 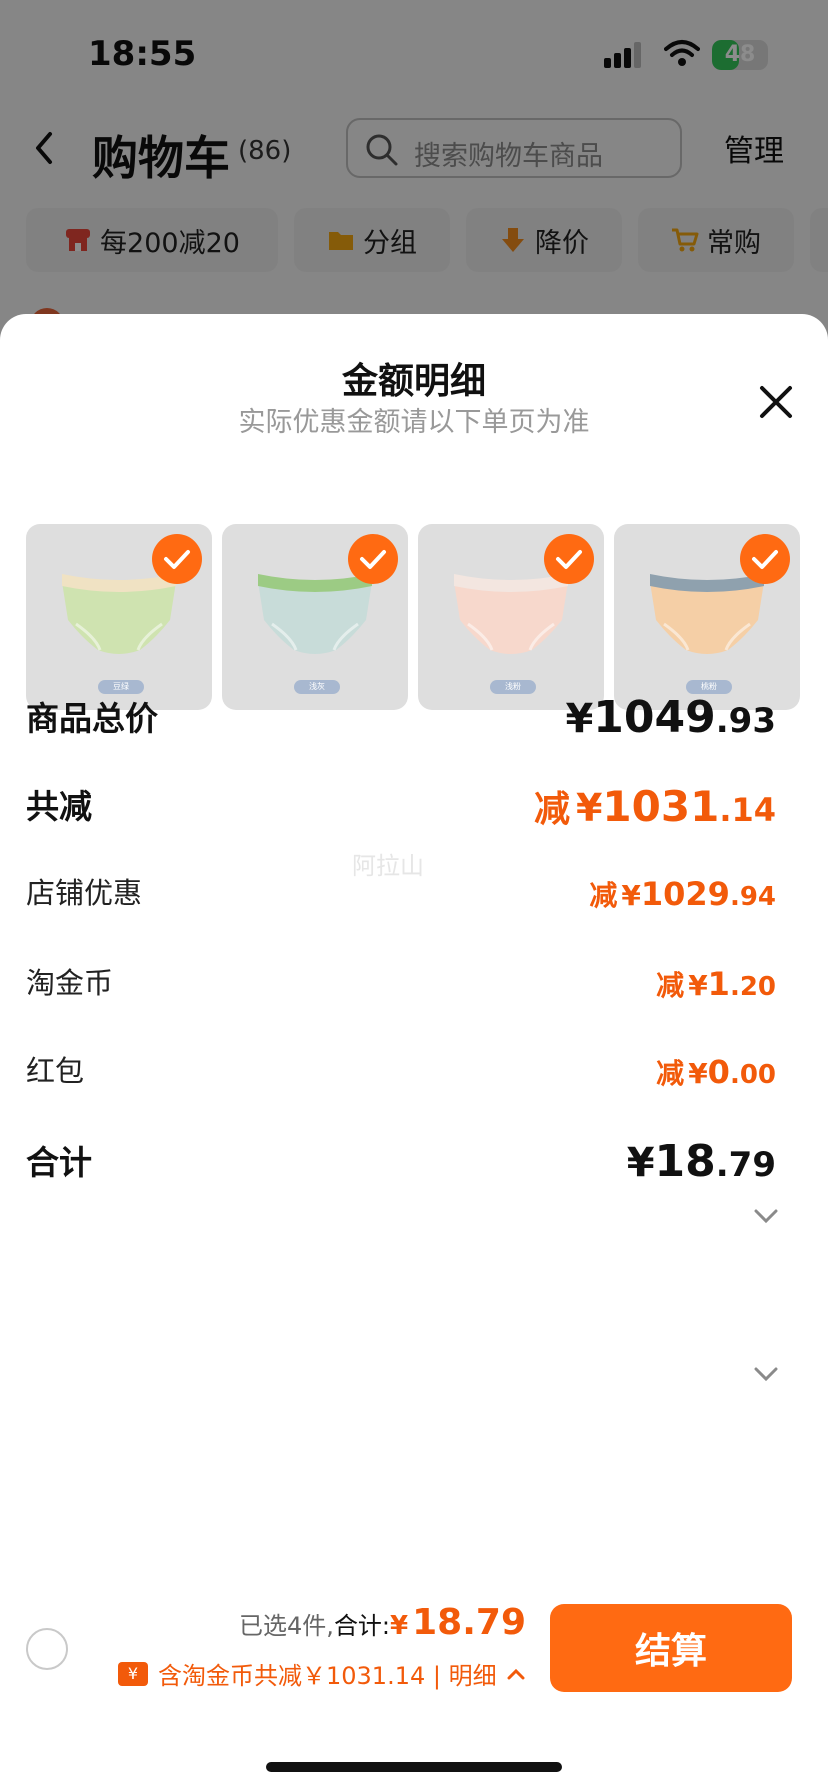 I want to click on amount-decimal: .14, so click(x=747, y=810).